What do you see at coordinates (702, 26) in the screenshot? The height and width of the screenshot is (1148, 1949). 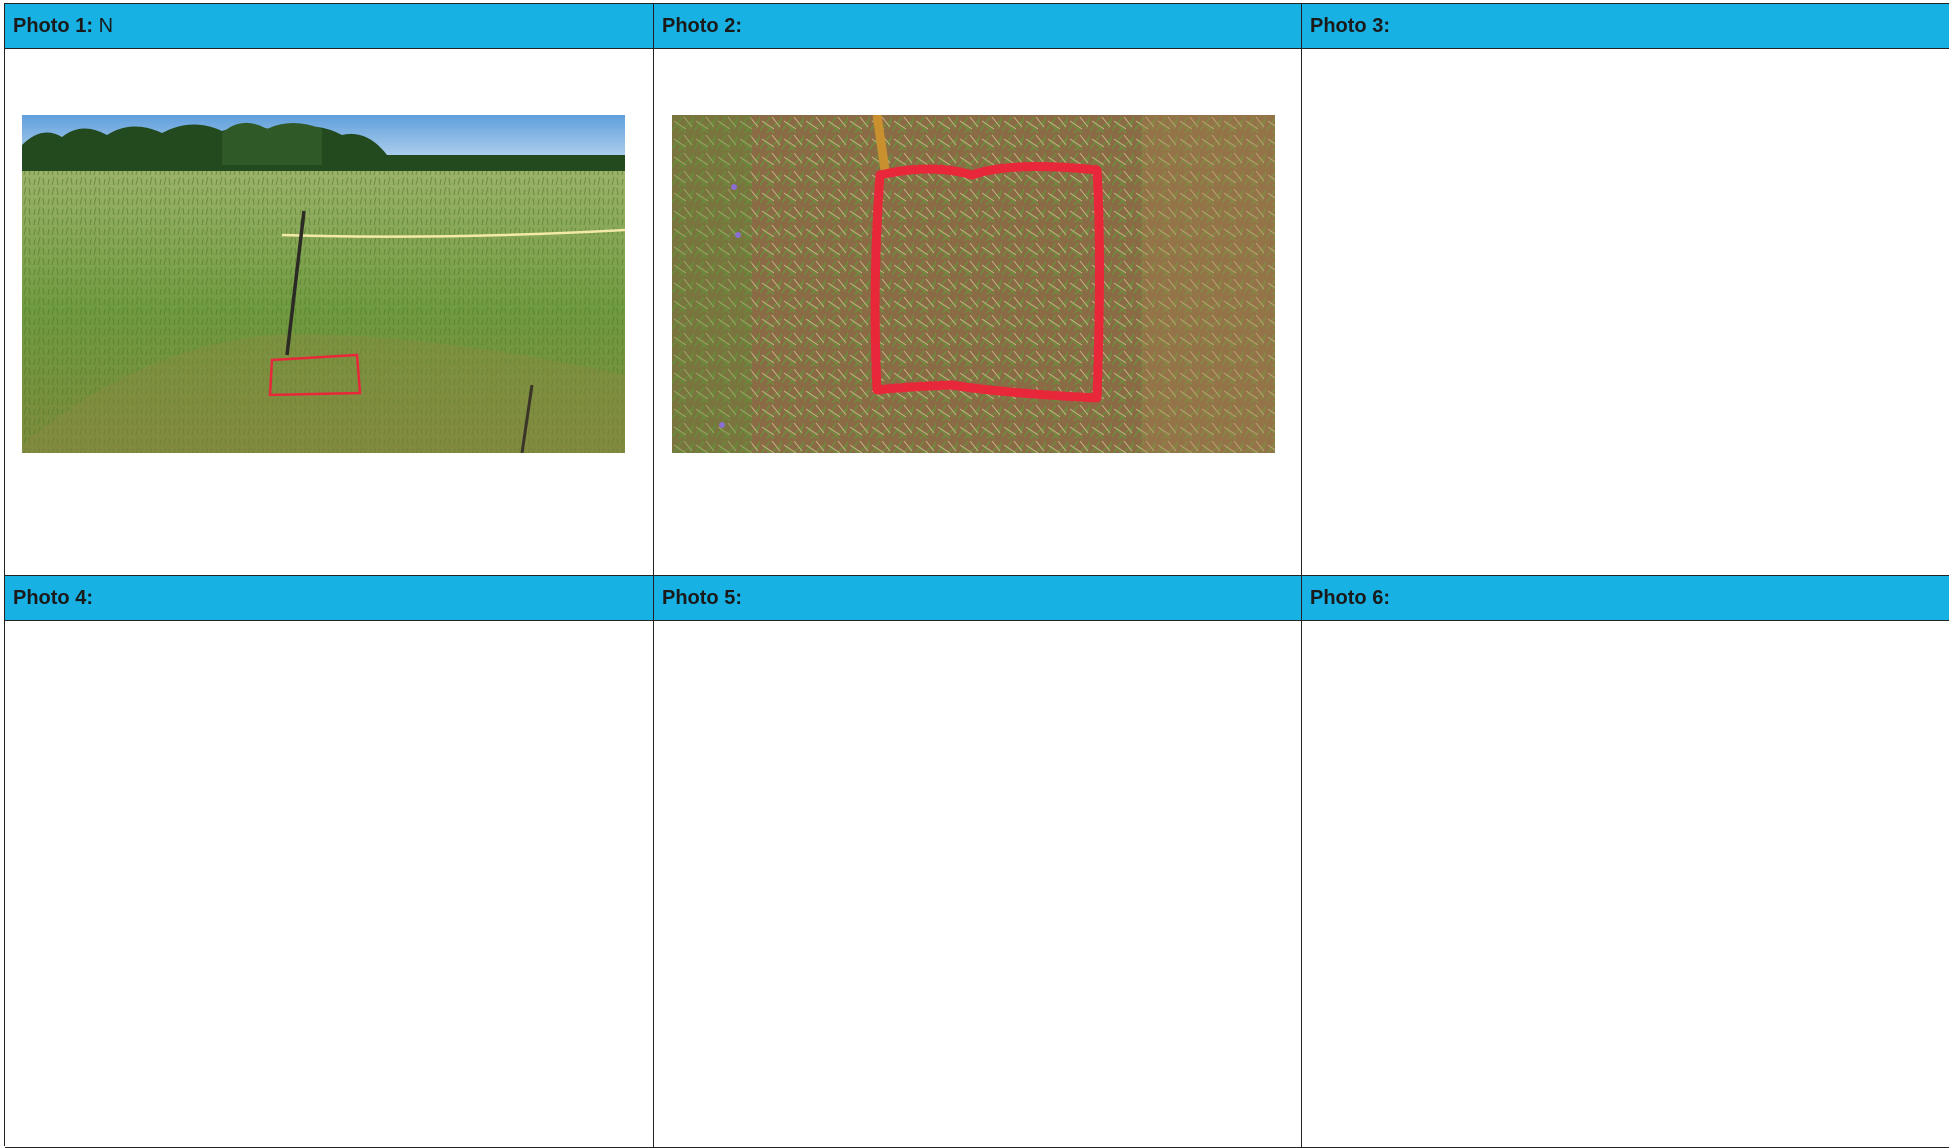 I see `photo-label-2: Photo 2:` at bounding box center [702, 26].